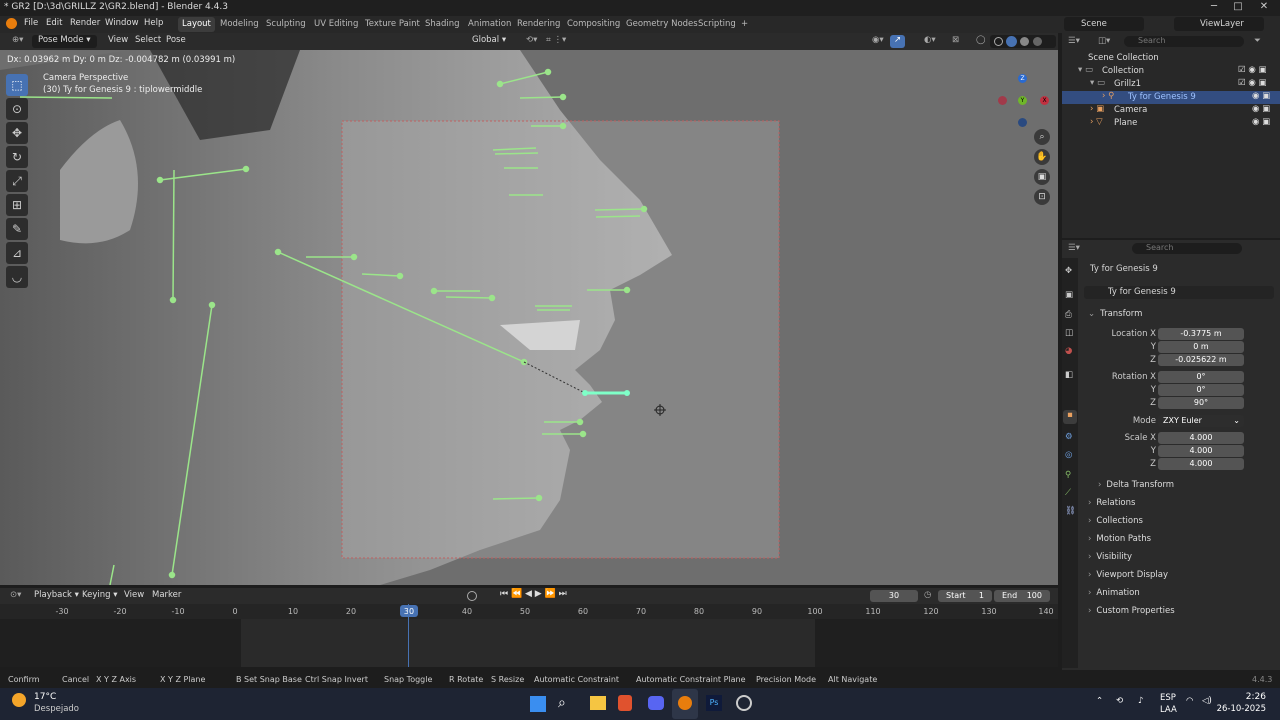  I want to click on add-workspace-button: +, so click(744, 24).